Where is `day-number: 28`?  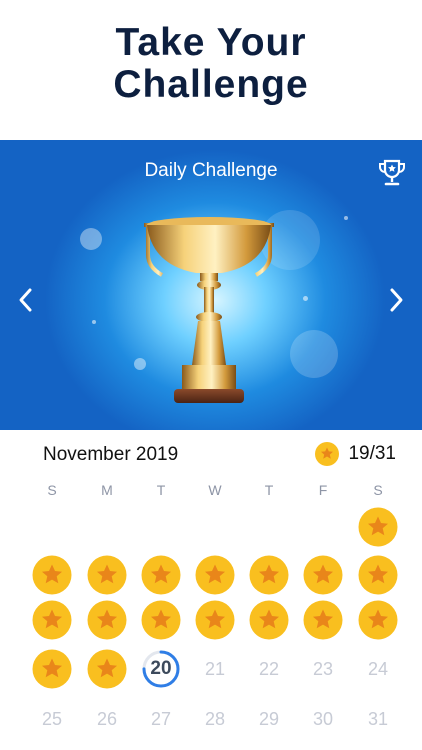
day-number: 28 is located at coordinates (215, 718).